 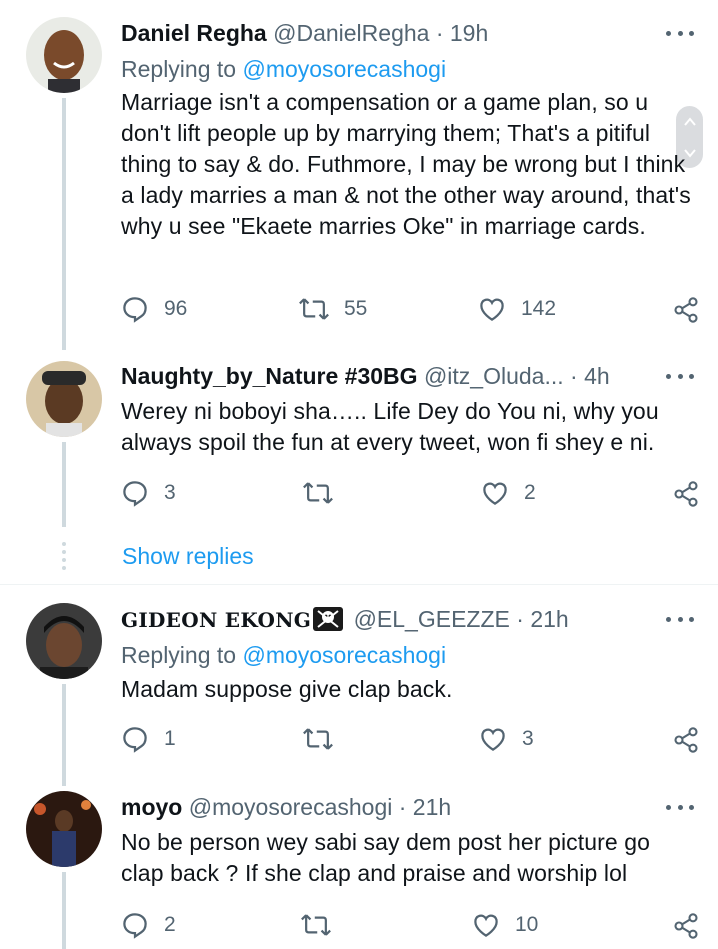 What do you see at coordinates (432, 619) in the screenshot?
I see `user-handle: @EL_GEEZZE` at bounding box center [432, 619].